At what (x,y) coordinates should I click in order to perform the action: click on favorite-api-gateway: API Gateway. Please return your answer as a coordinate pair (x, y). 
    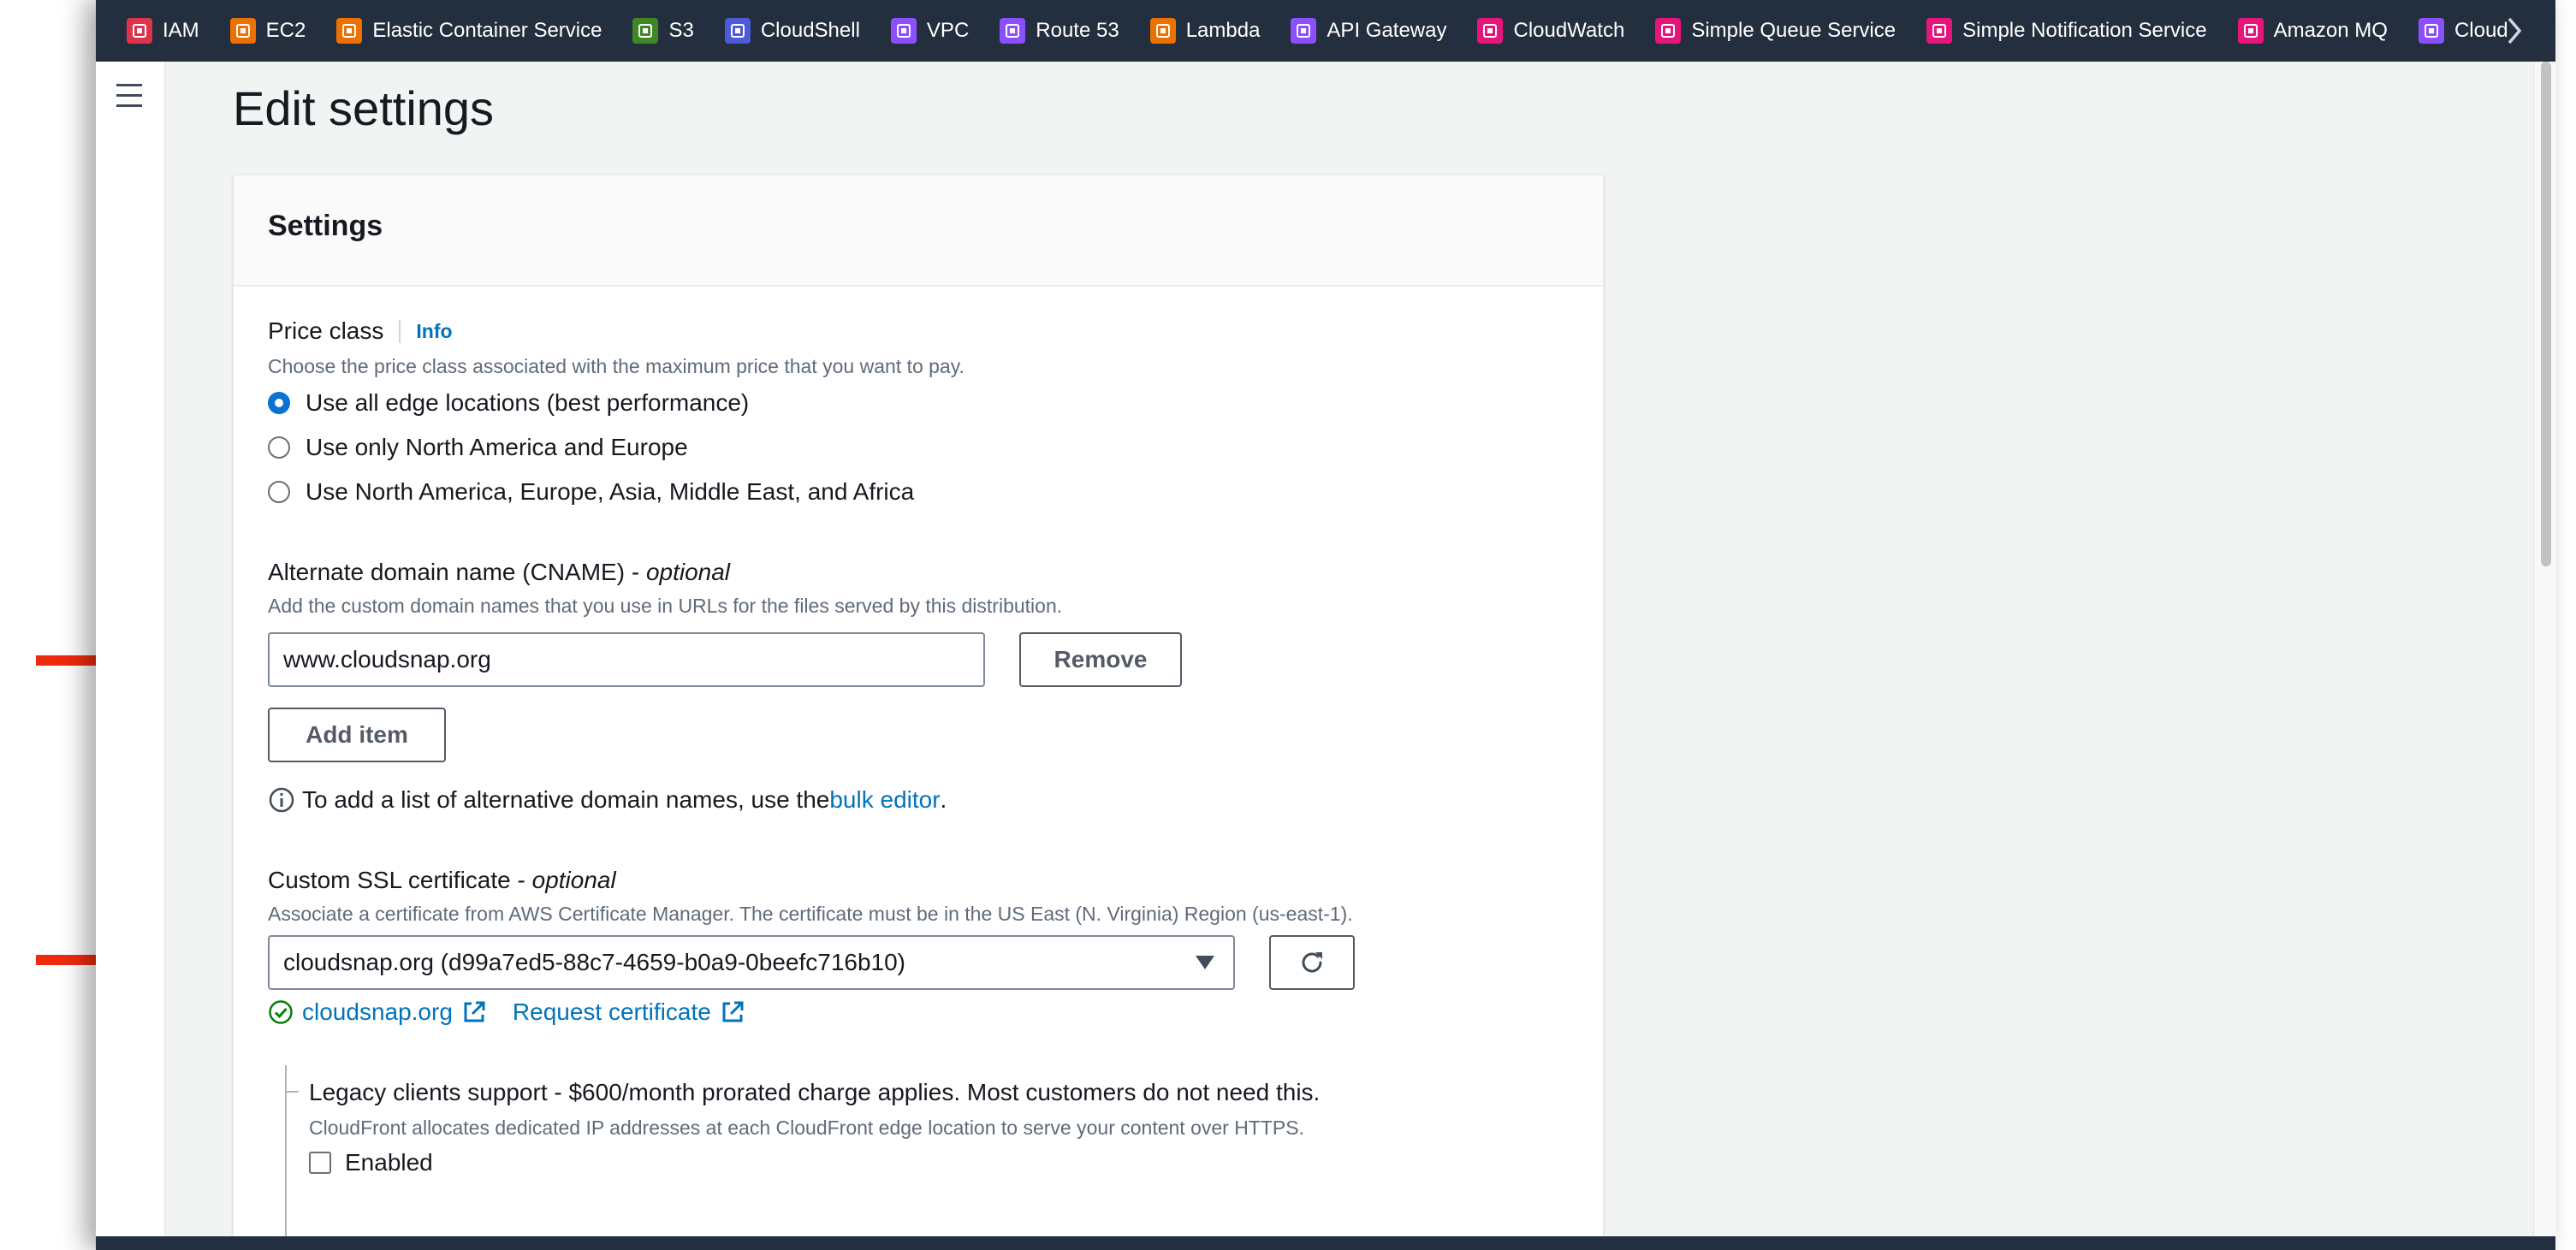
    Looking at the image, I should click on (1368, 31).